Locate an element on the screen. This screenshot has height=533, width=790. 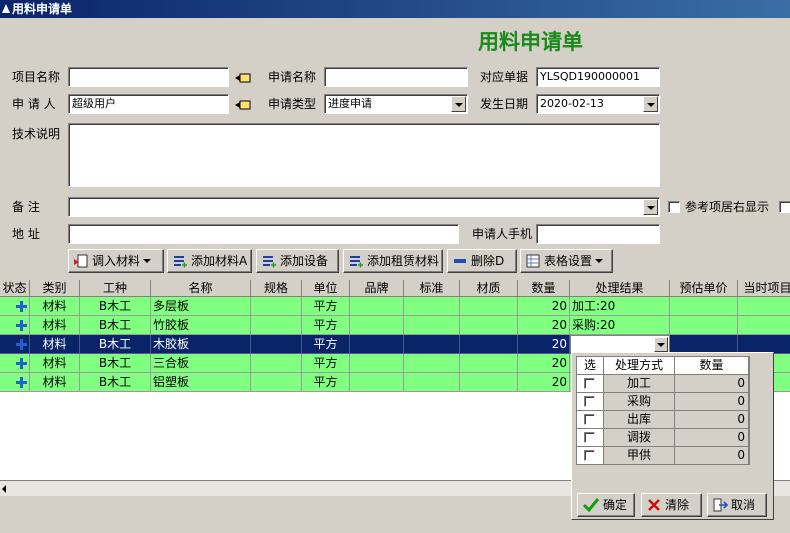
grid-column-header: 品牌 is located at coordinates (377, 288).